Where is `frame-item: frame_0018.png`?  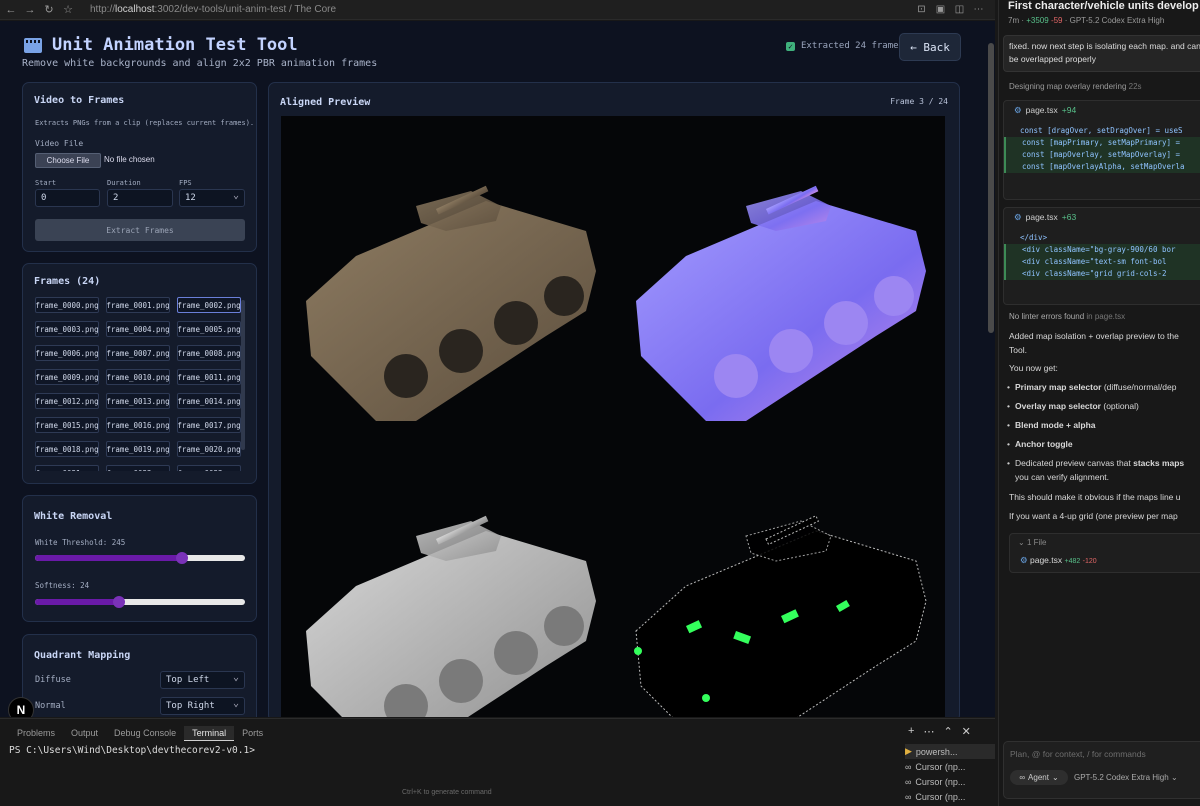
frame-item: frame_0018.png is located at coordinates (67, 449).